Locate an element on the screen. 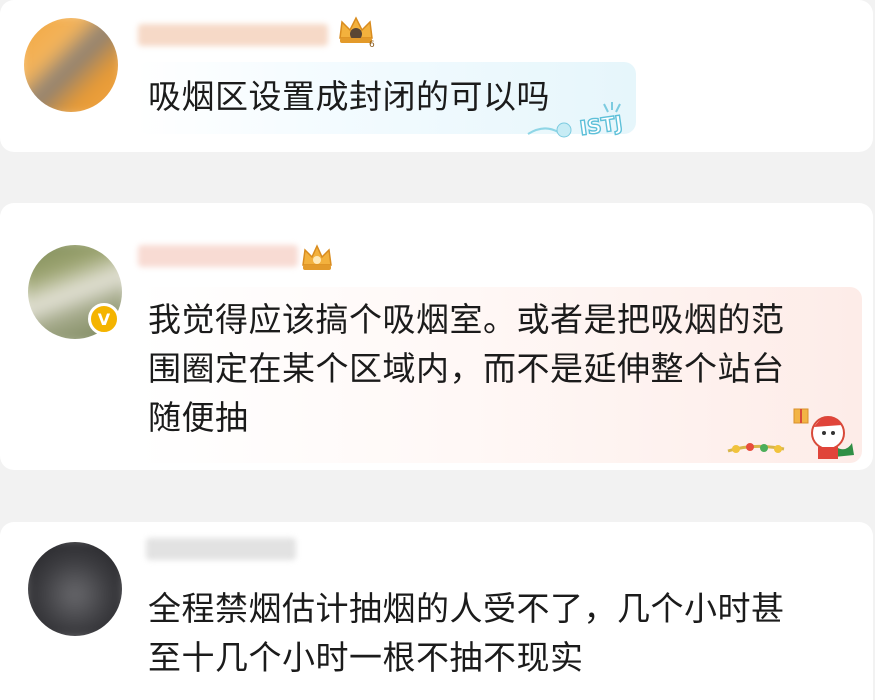 This screenshot has height=700, width=875. comment-line: 随便抽 is located at coordinates (198, 417).